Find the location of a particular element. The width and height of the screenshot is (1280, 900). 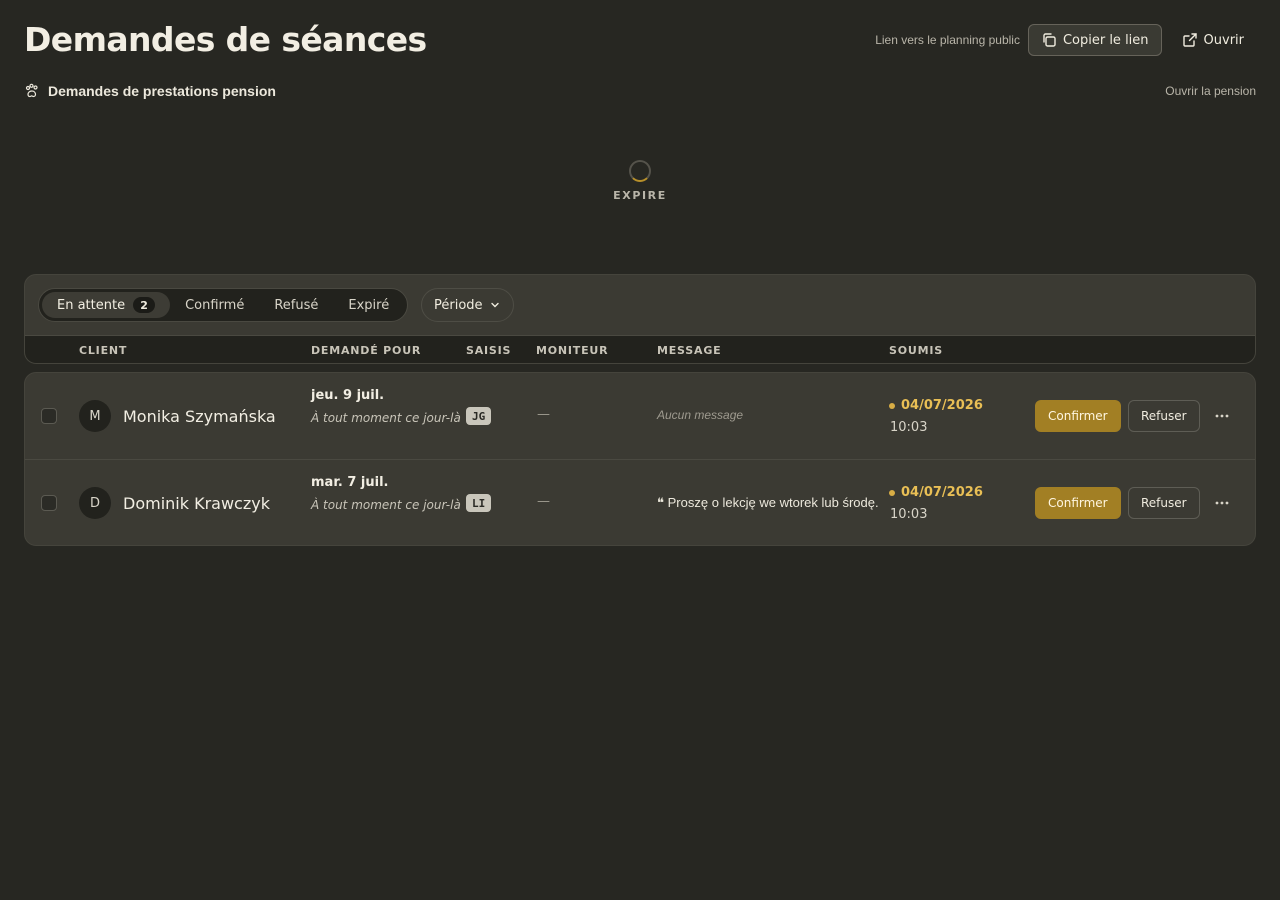

paw-icon is located at coordinates (32, 91).